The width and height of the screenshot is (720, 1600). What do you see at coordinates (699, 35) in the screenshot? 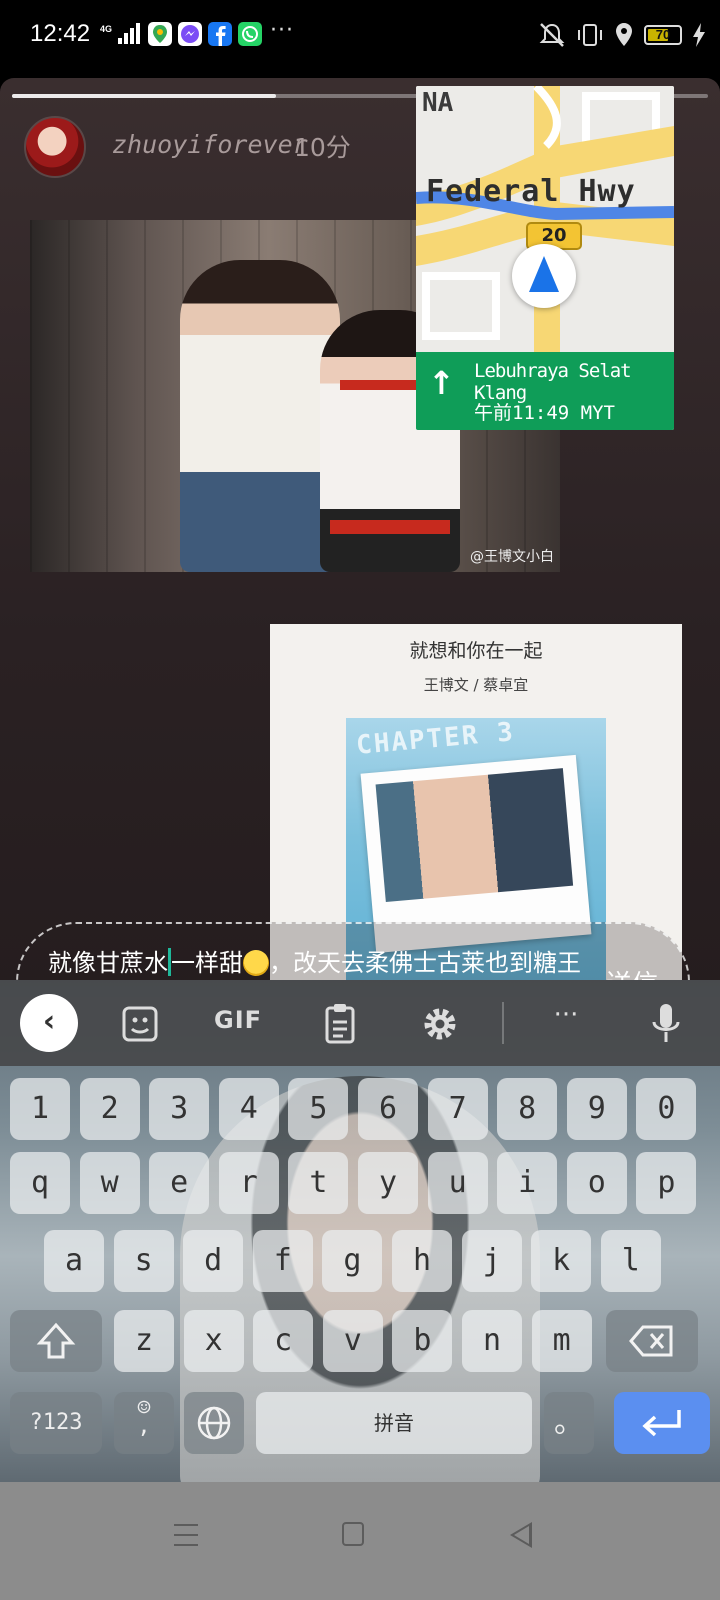
I see `charging-icon` at bounding box center [699, 35].